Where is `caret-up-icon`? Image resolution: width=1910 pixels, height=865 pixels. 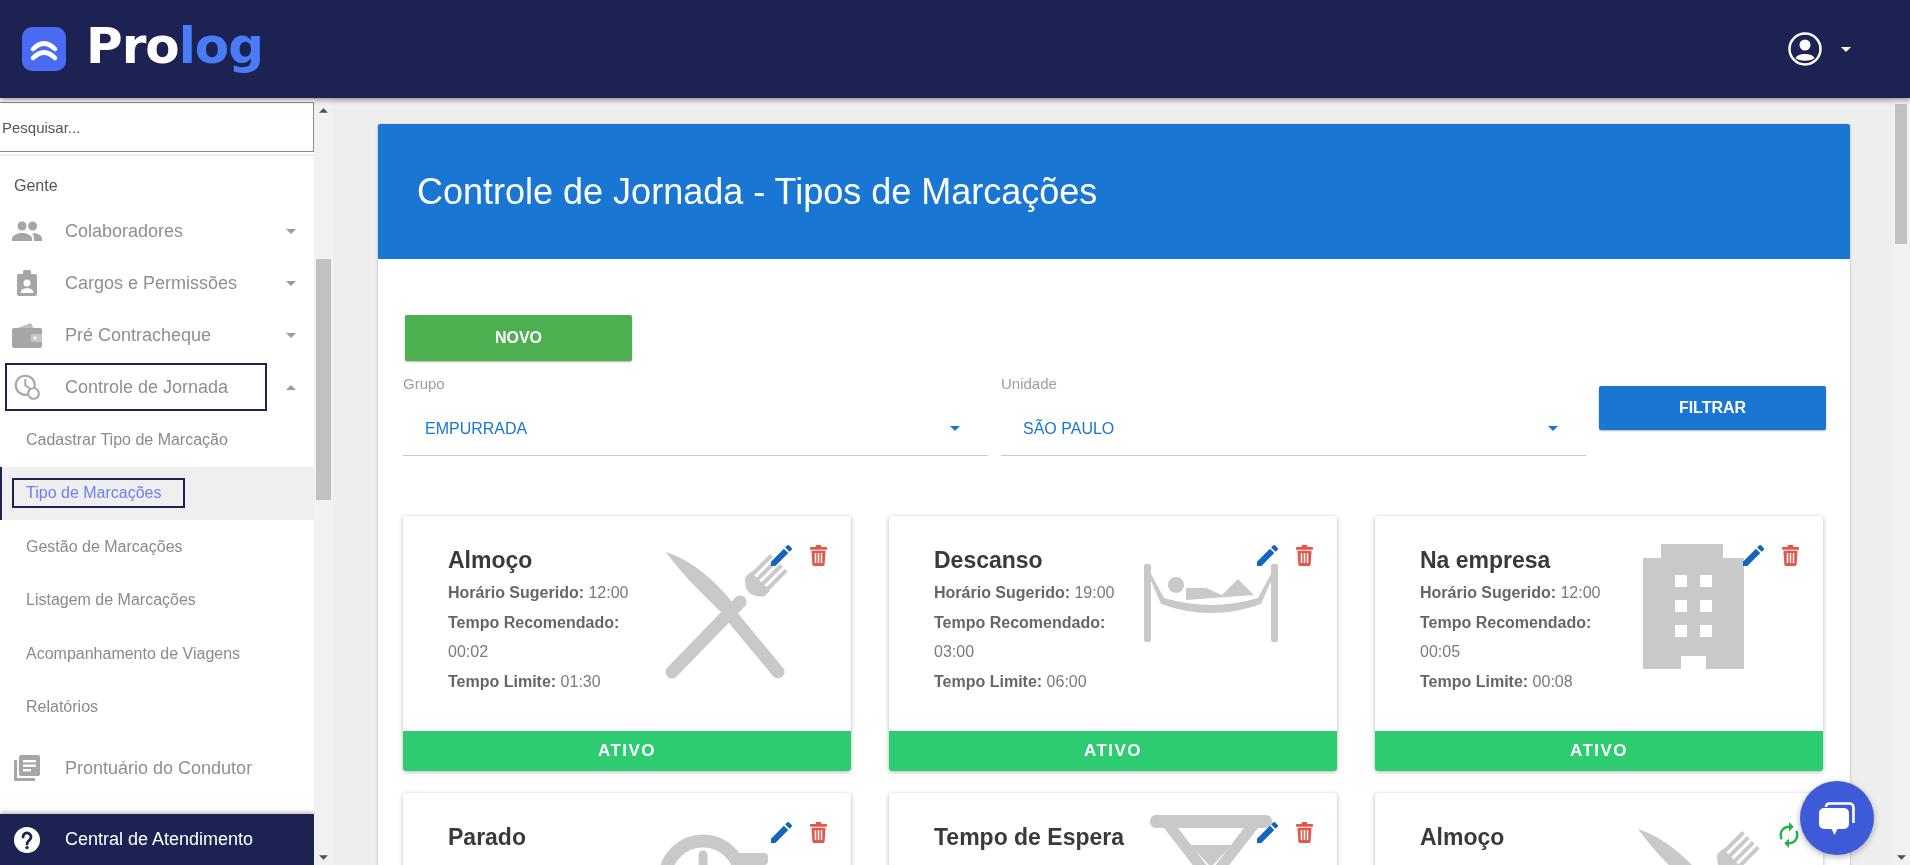
caret-up-icon is located at coordinates (291, 387).